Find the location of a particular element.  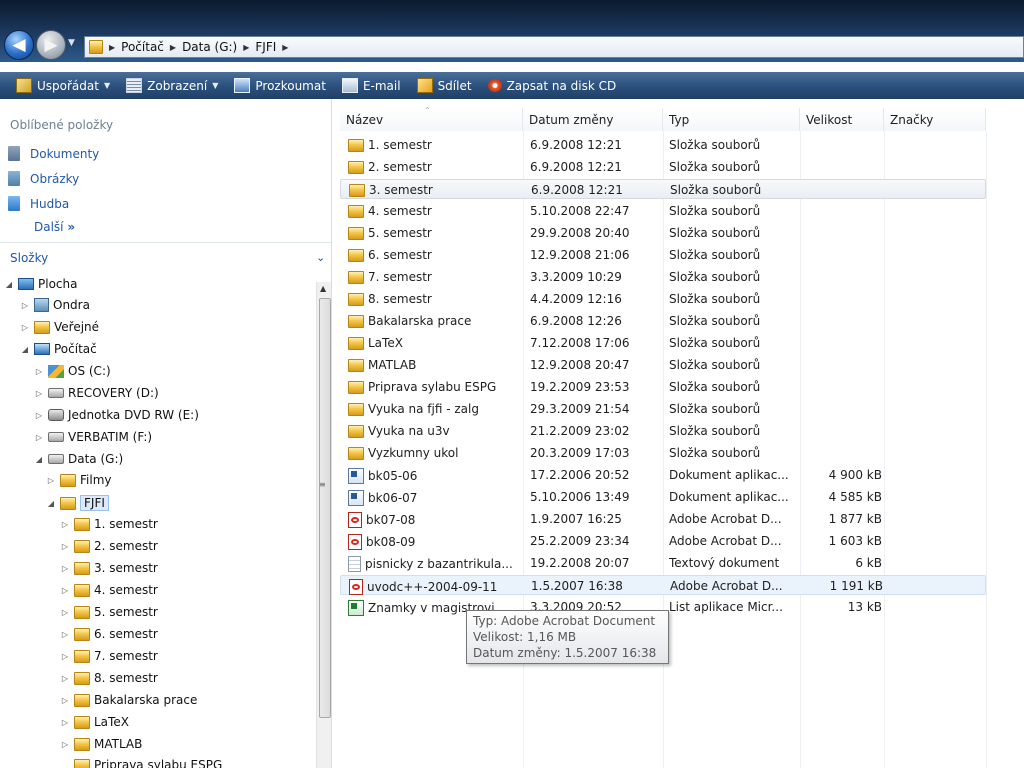

breadcrumb-data-drive: Data (G:) is located at coordinates (209, 47).